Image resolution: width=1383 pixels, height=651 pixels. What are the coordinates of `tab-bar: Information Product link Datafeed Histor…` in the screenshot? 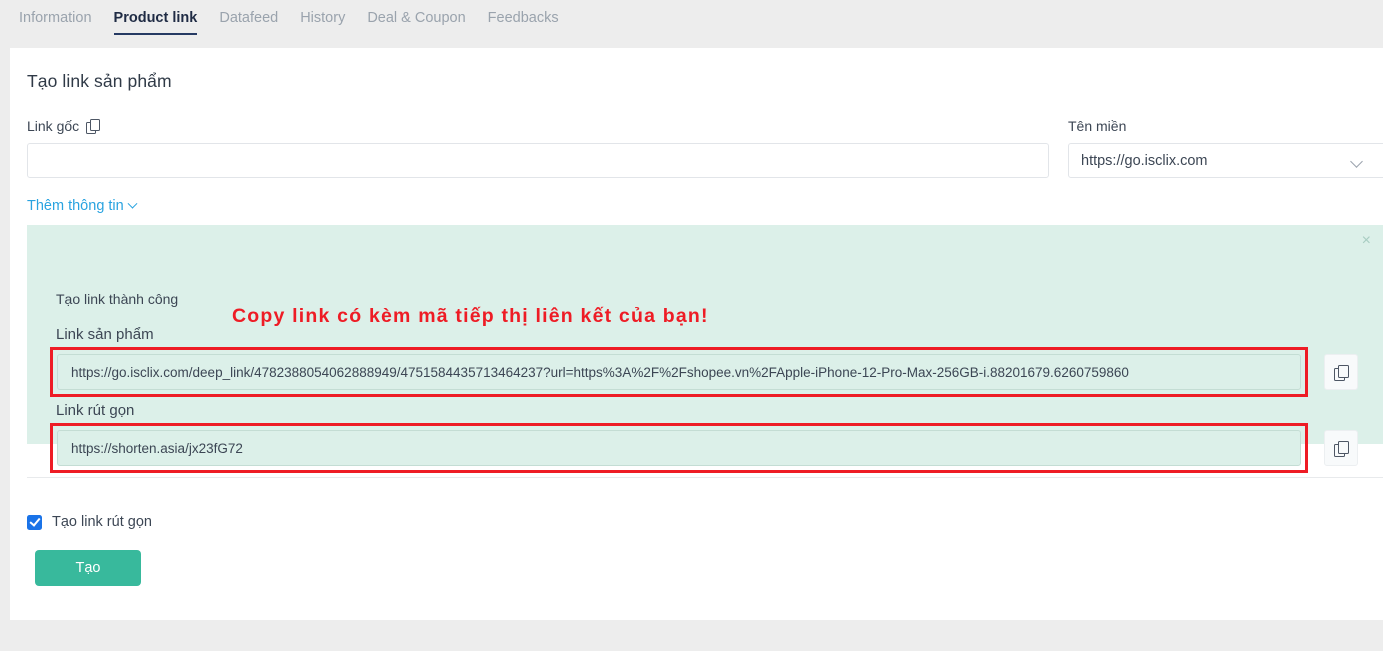 It's located at (691, 24).